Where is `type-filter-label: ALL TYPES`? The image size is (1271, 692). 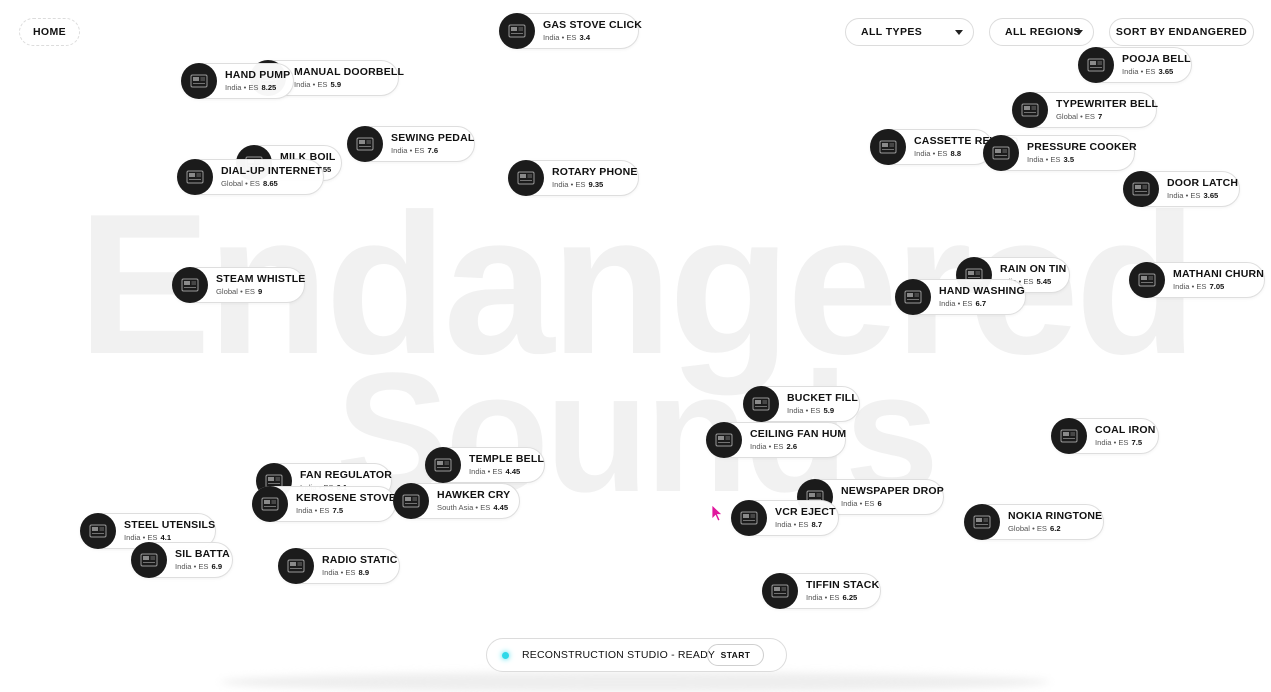
type-filter-label: ALL TYPES is located at coordinates (892, 32).